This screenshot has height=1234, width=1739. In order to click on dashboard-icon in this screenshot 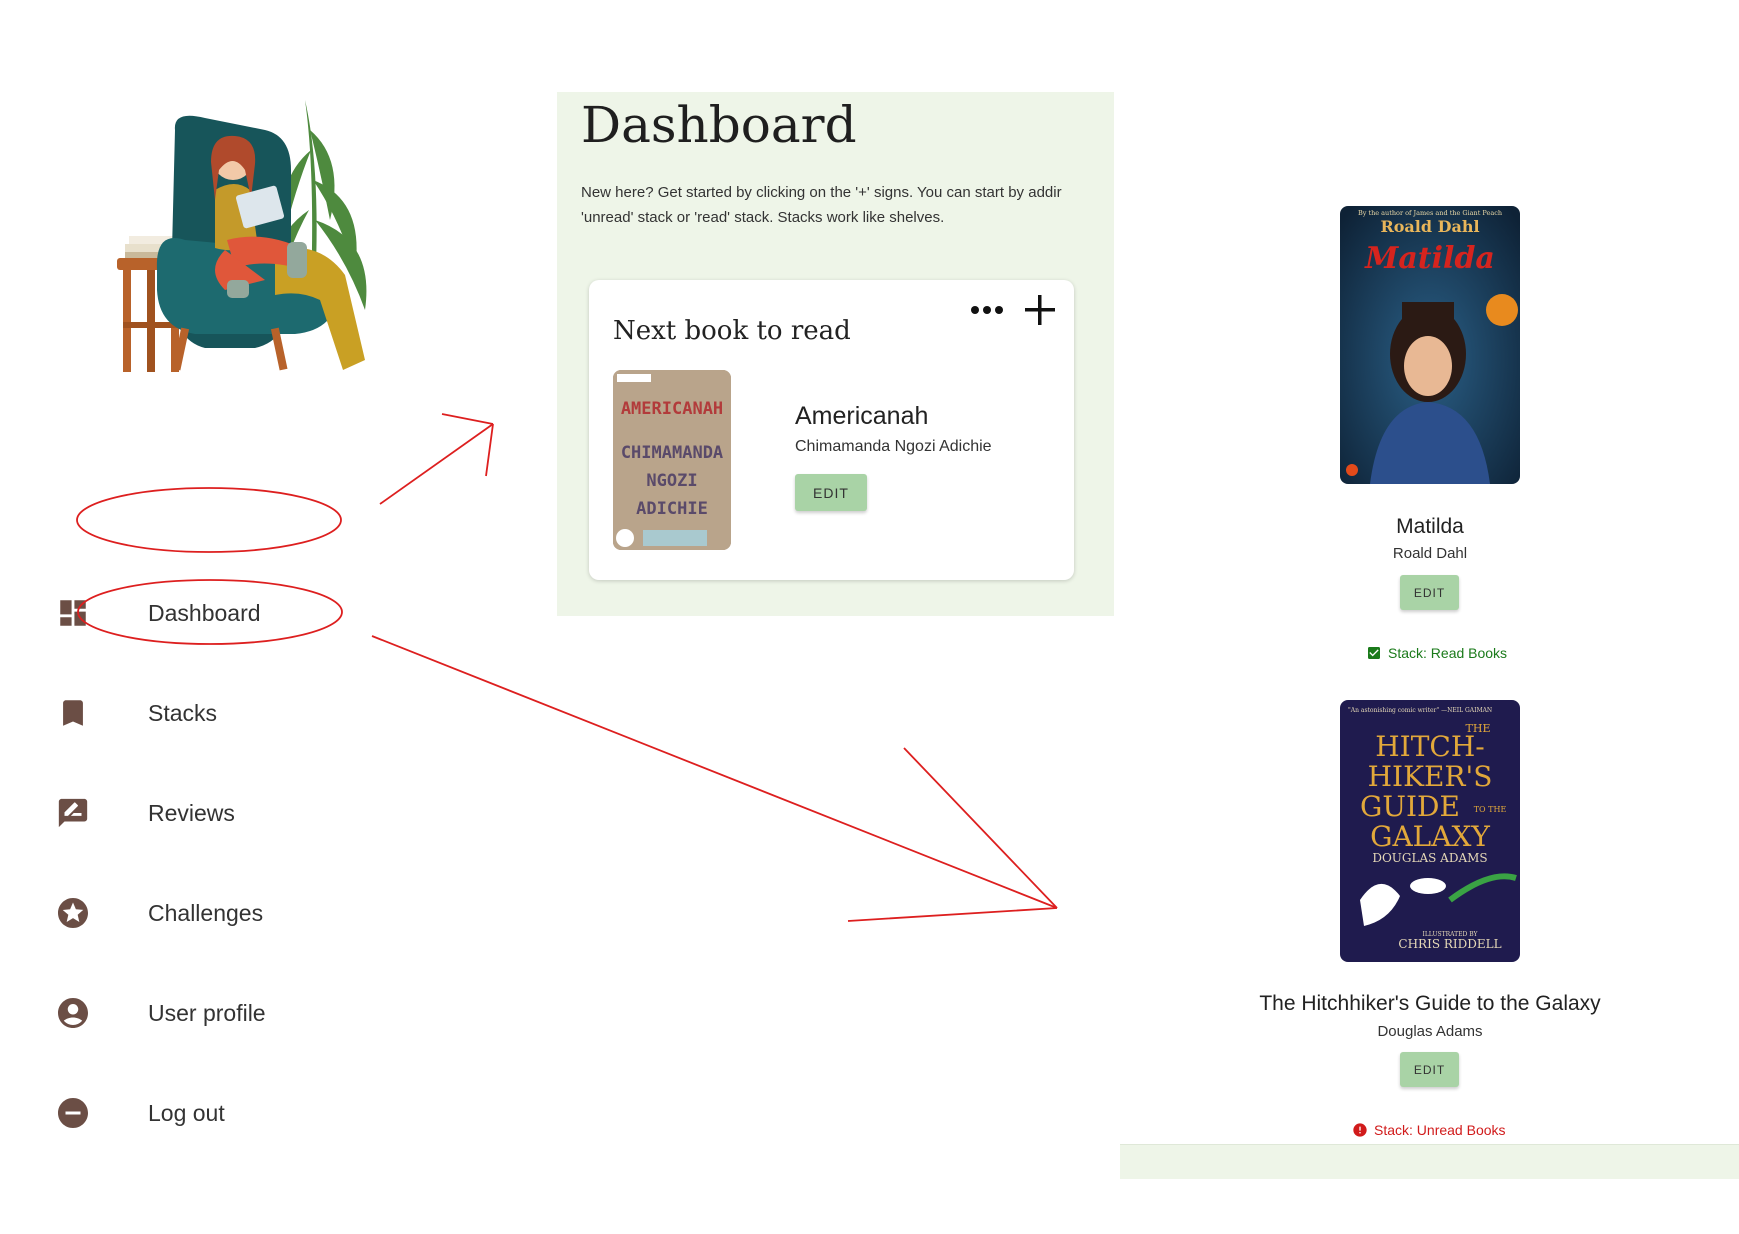, I will do `click(73, 613)`.